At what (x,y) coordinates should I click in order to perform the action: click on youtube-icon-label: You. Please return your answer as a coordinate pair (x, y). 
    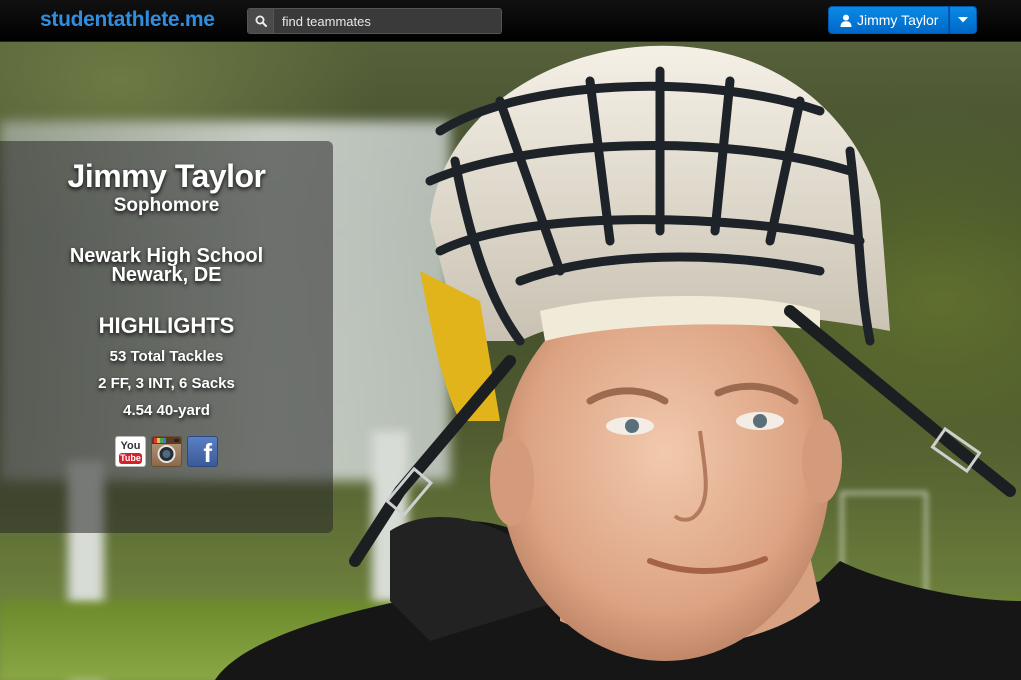
    Looking at the image, I should click on (130, 446).